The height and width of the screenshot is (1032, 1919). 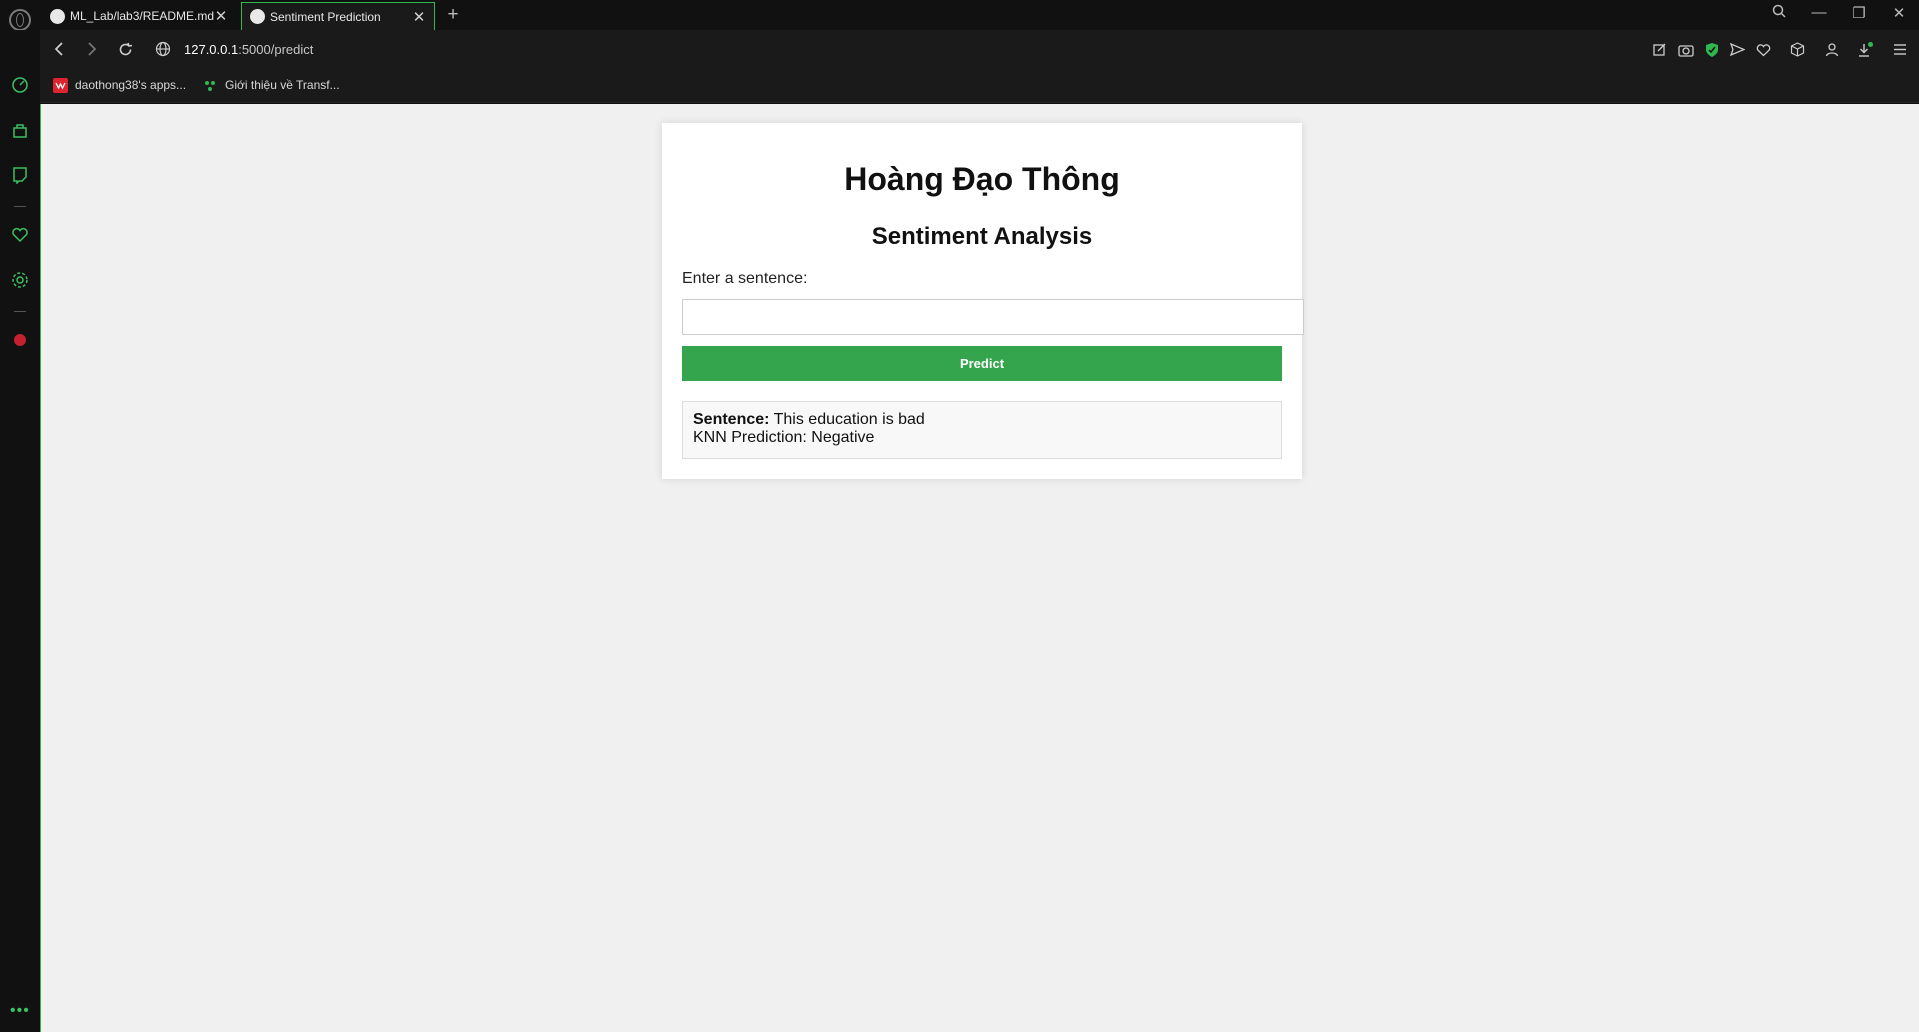 What do you see at coordinates (60, 85) in the screenshot?
I see `app-icon` at bounding box center [60, 85].